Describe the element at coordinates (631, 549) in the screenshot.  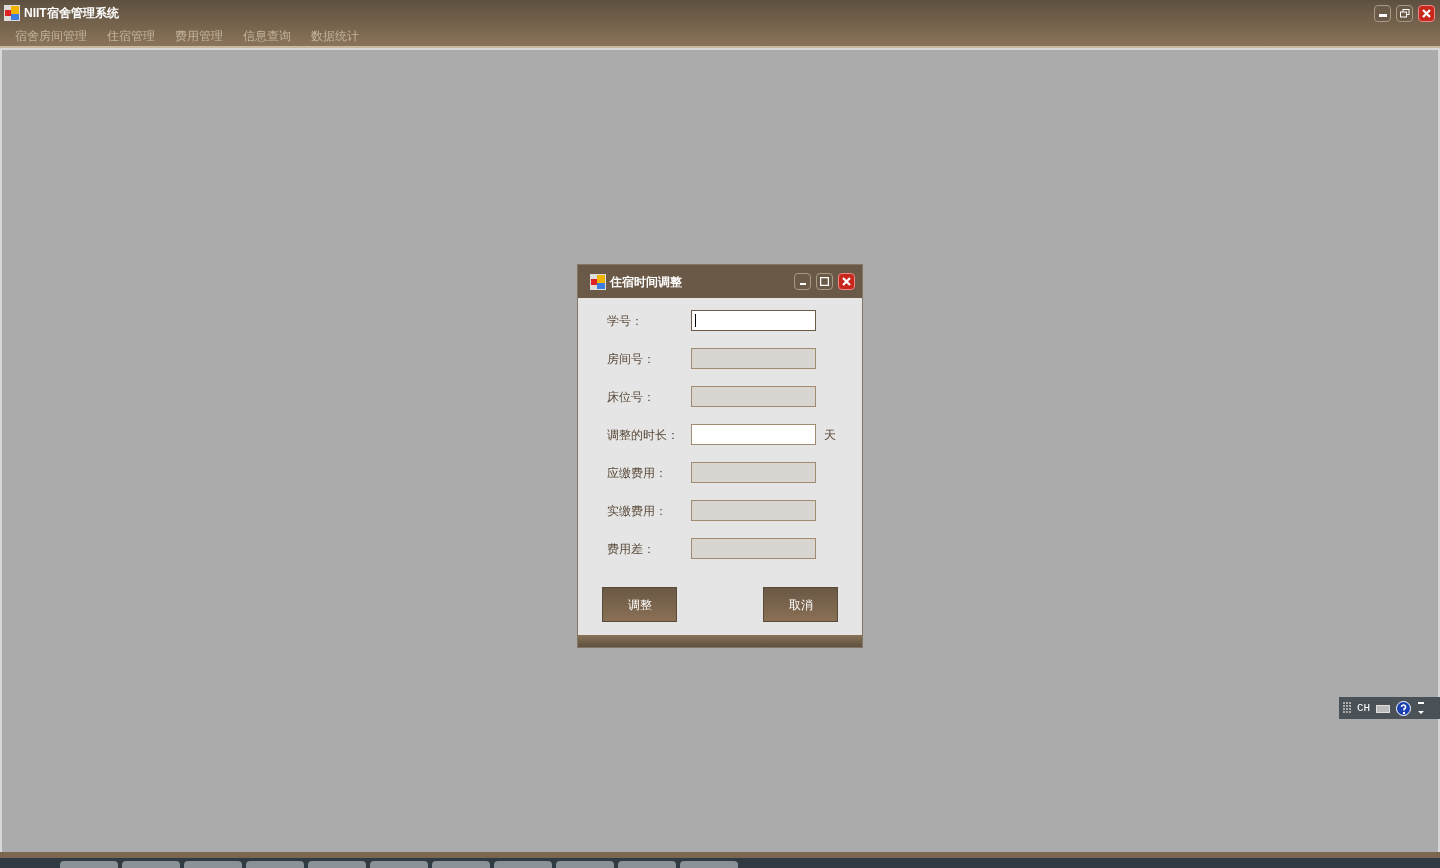
I see `field-label: 费用差：` at that location.